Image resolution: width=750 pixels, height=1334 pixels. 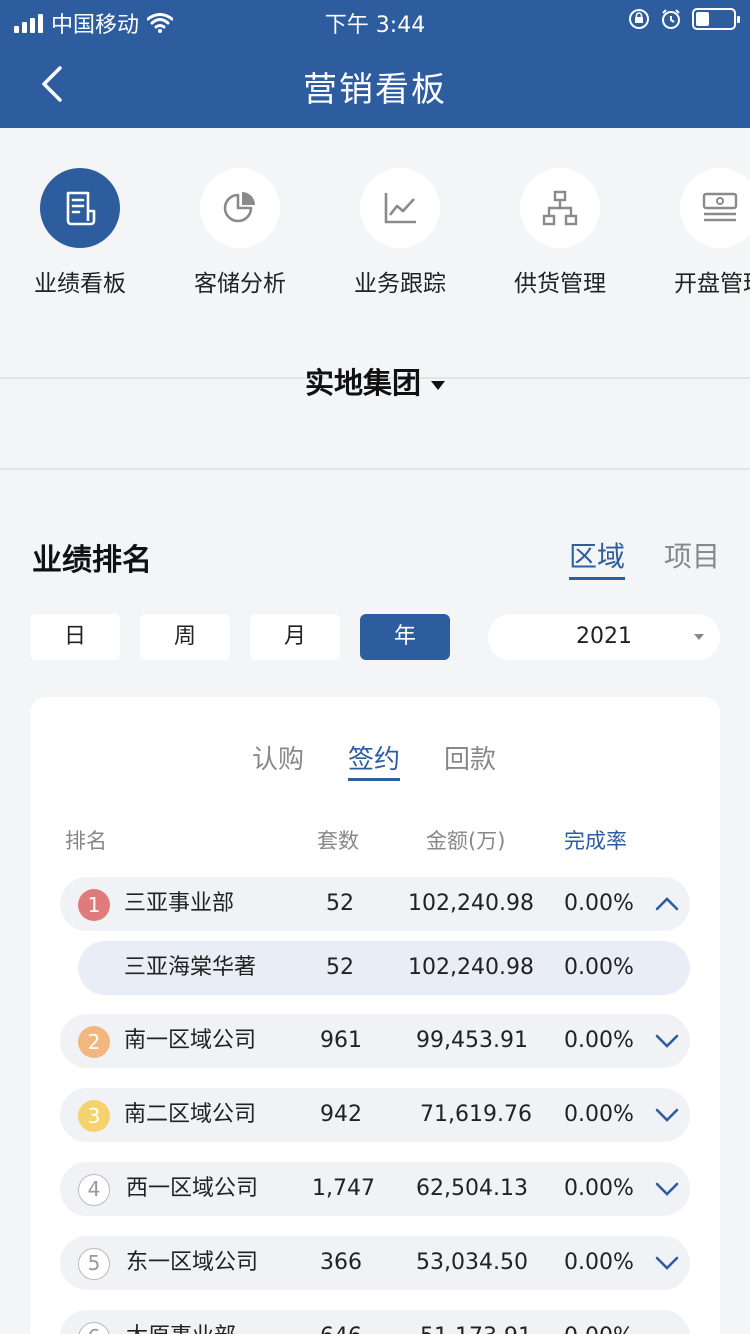 I want to click on subtab-payment: 回款, so click(x=470, y=757).